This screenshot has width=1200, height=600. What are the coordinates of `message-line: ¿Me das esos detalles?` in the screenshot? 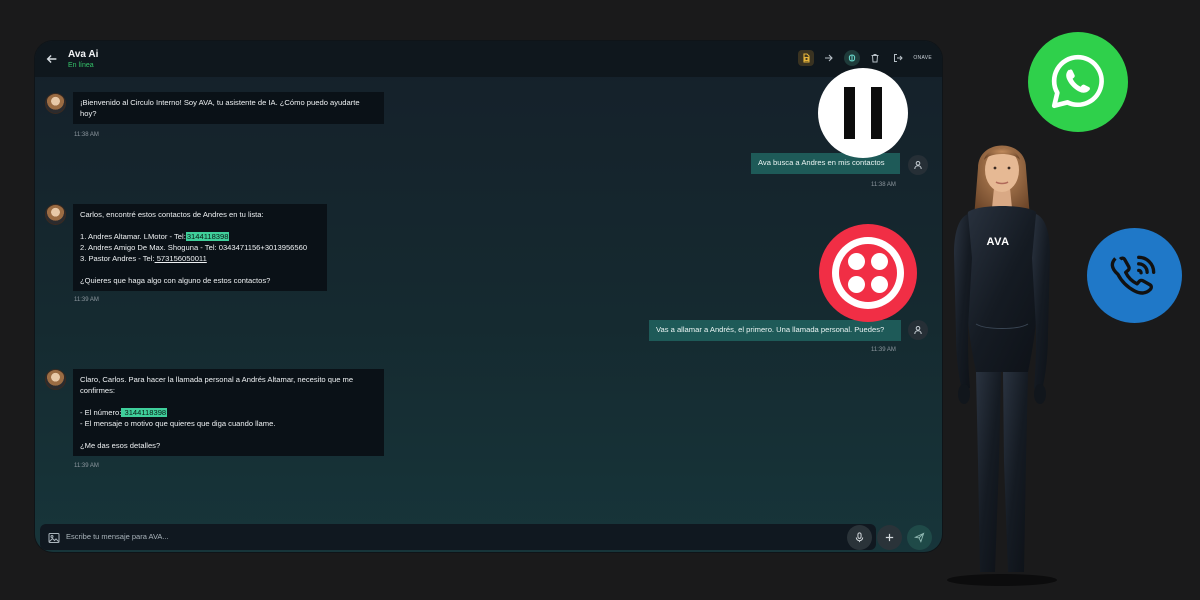 It's located at (120, 445).